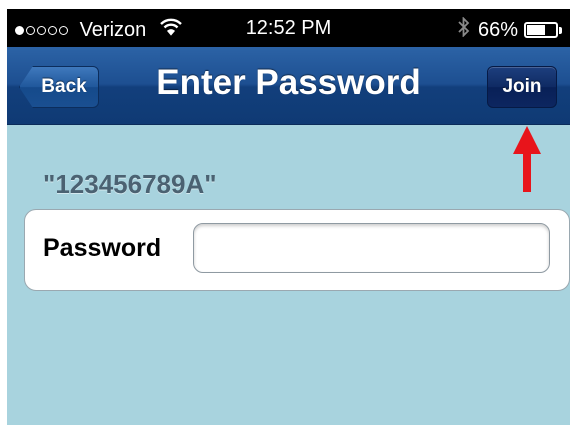  What do you see at coordinates (288, 28) in the screenshot?
I see `status-bar: Verizon 12:52 PM 66%` at bounding box center [288, 28].